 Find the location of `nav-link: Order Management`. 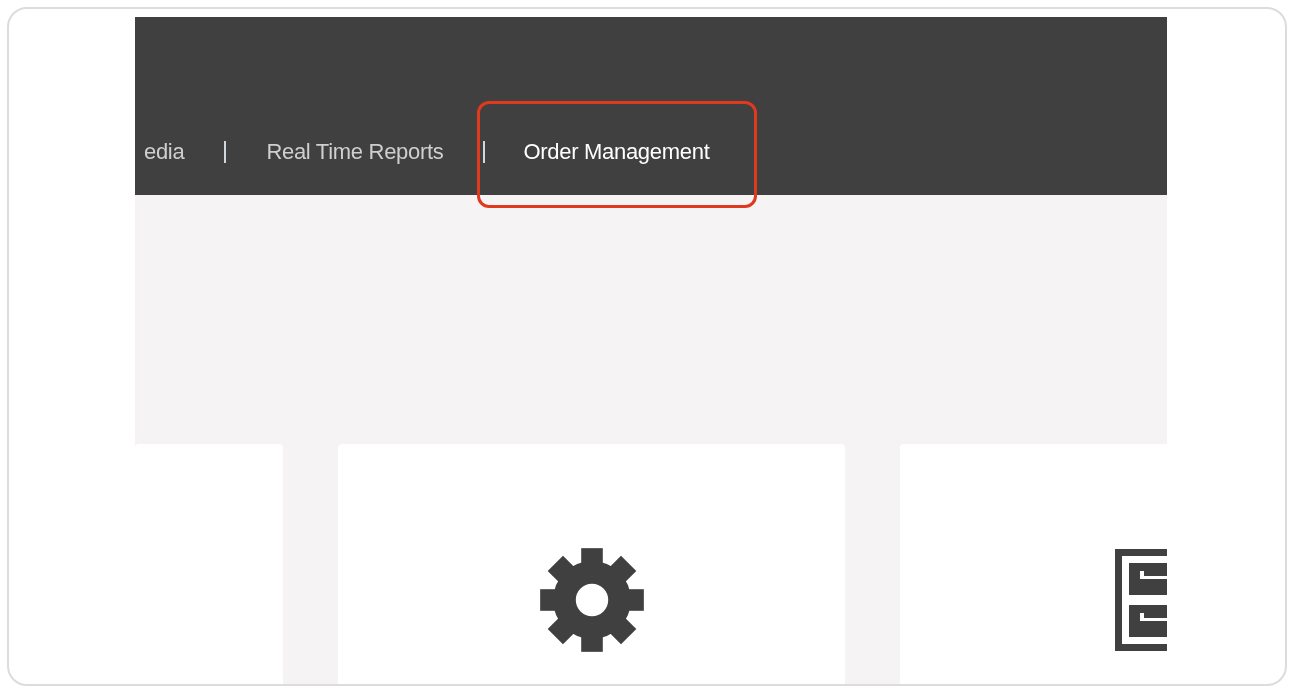

nav-link: Order Management is located at coordinates (617, 154).